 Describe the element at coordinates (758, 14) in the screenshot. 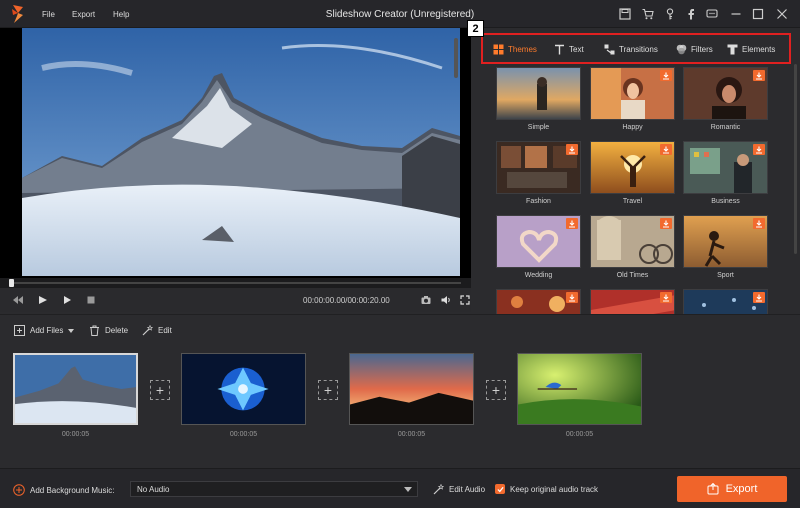

I see `maximize-icon` at that location.